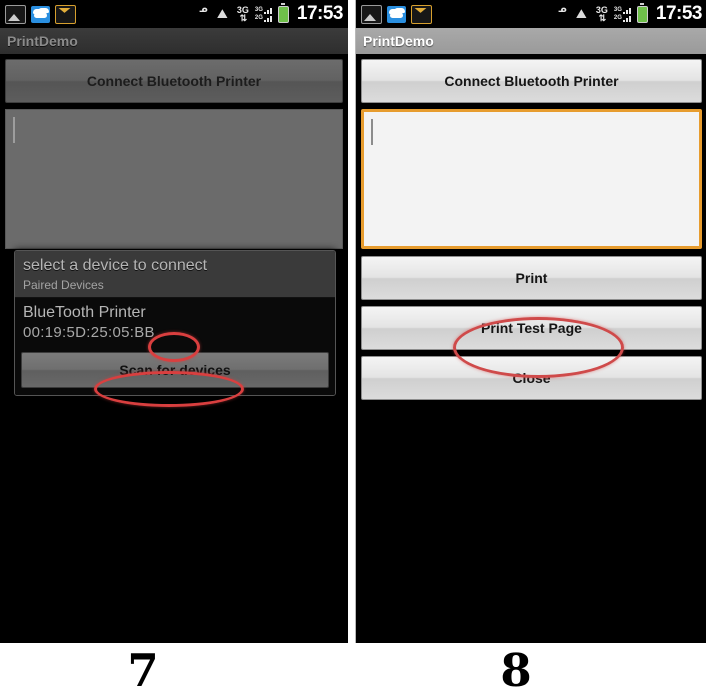  What do you see at coordinates (42, 41) in the screenshot?
I see `app-title-left: PrintDemo` at bounding box center [42, 41].